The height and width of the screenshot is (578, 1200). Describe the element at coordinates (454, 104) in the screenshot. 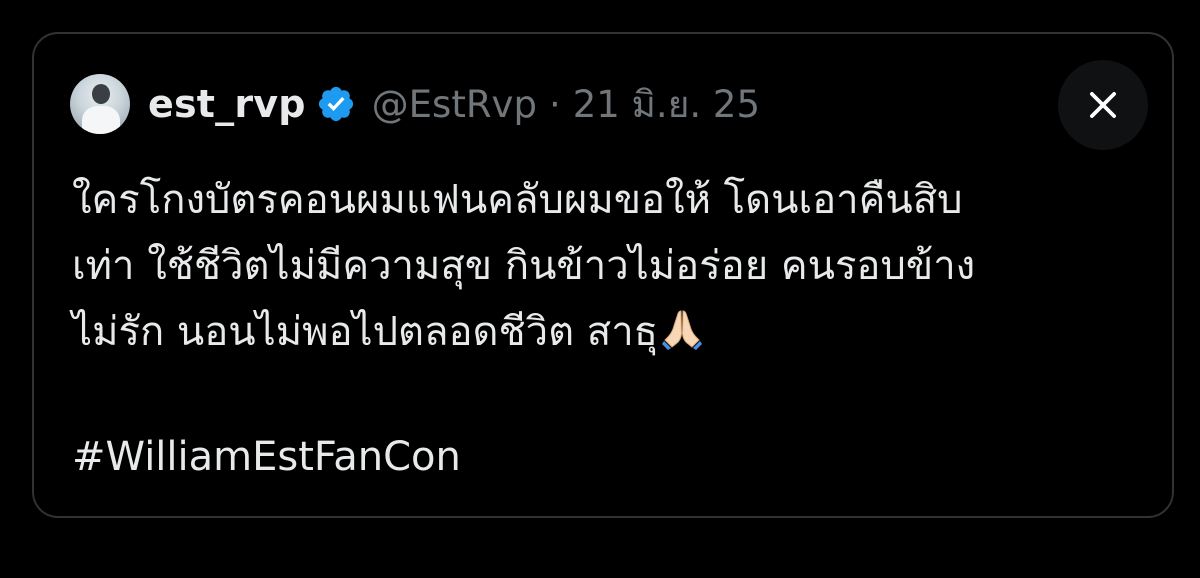

I see `author-handle: @EstRvp` at that location.